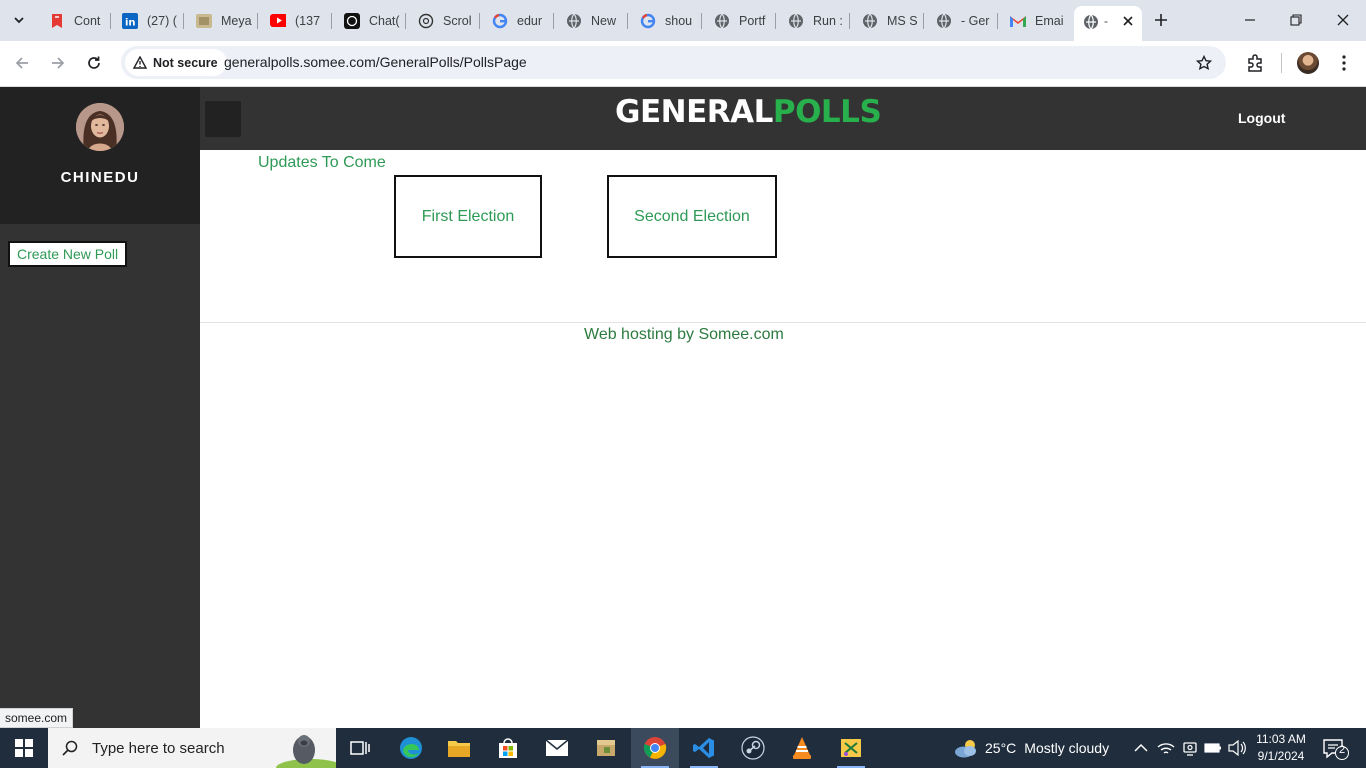 The image size is (1366, 768). I want to click on plus-icon, so click(1161, 20).